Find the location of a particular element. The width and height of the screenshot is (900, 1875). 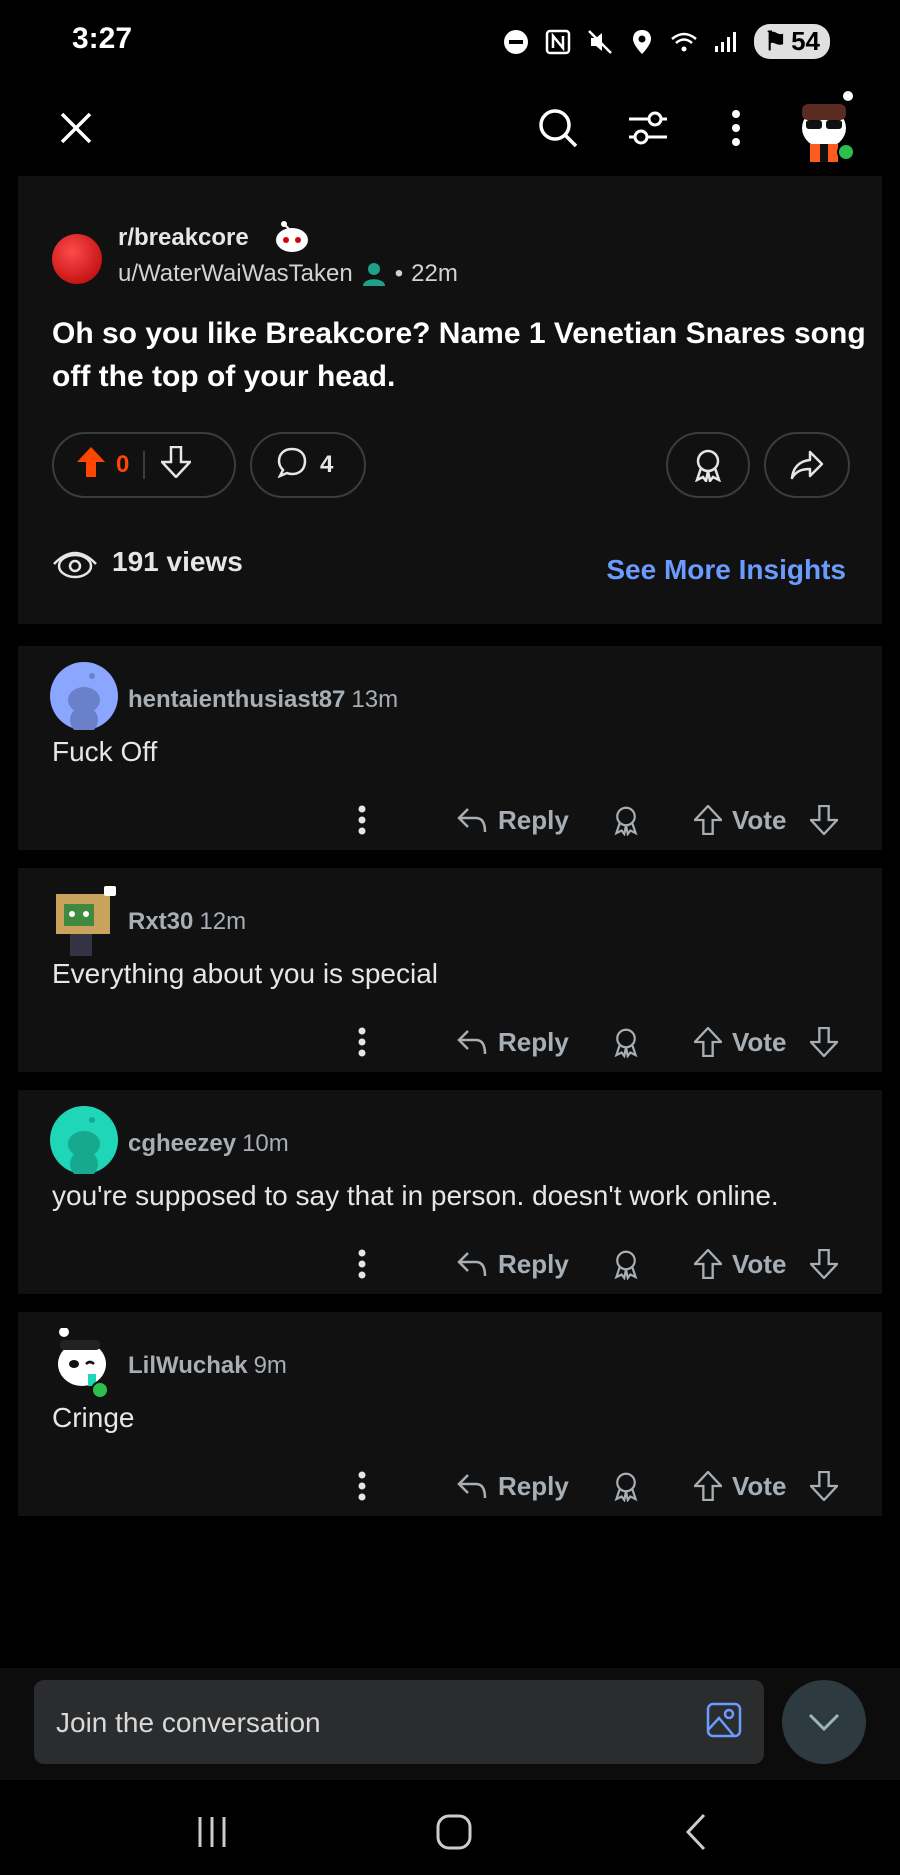

clock: 3:27 is located at coordinates (102, 38).